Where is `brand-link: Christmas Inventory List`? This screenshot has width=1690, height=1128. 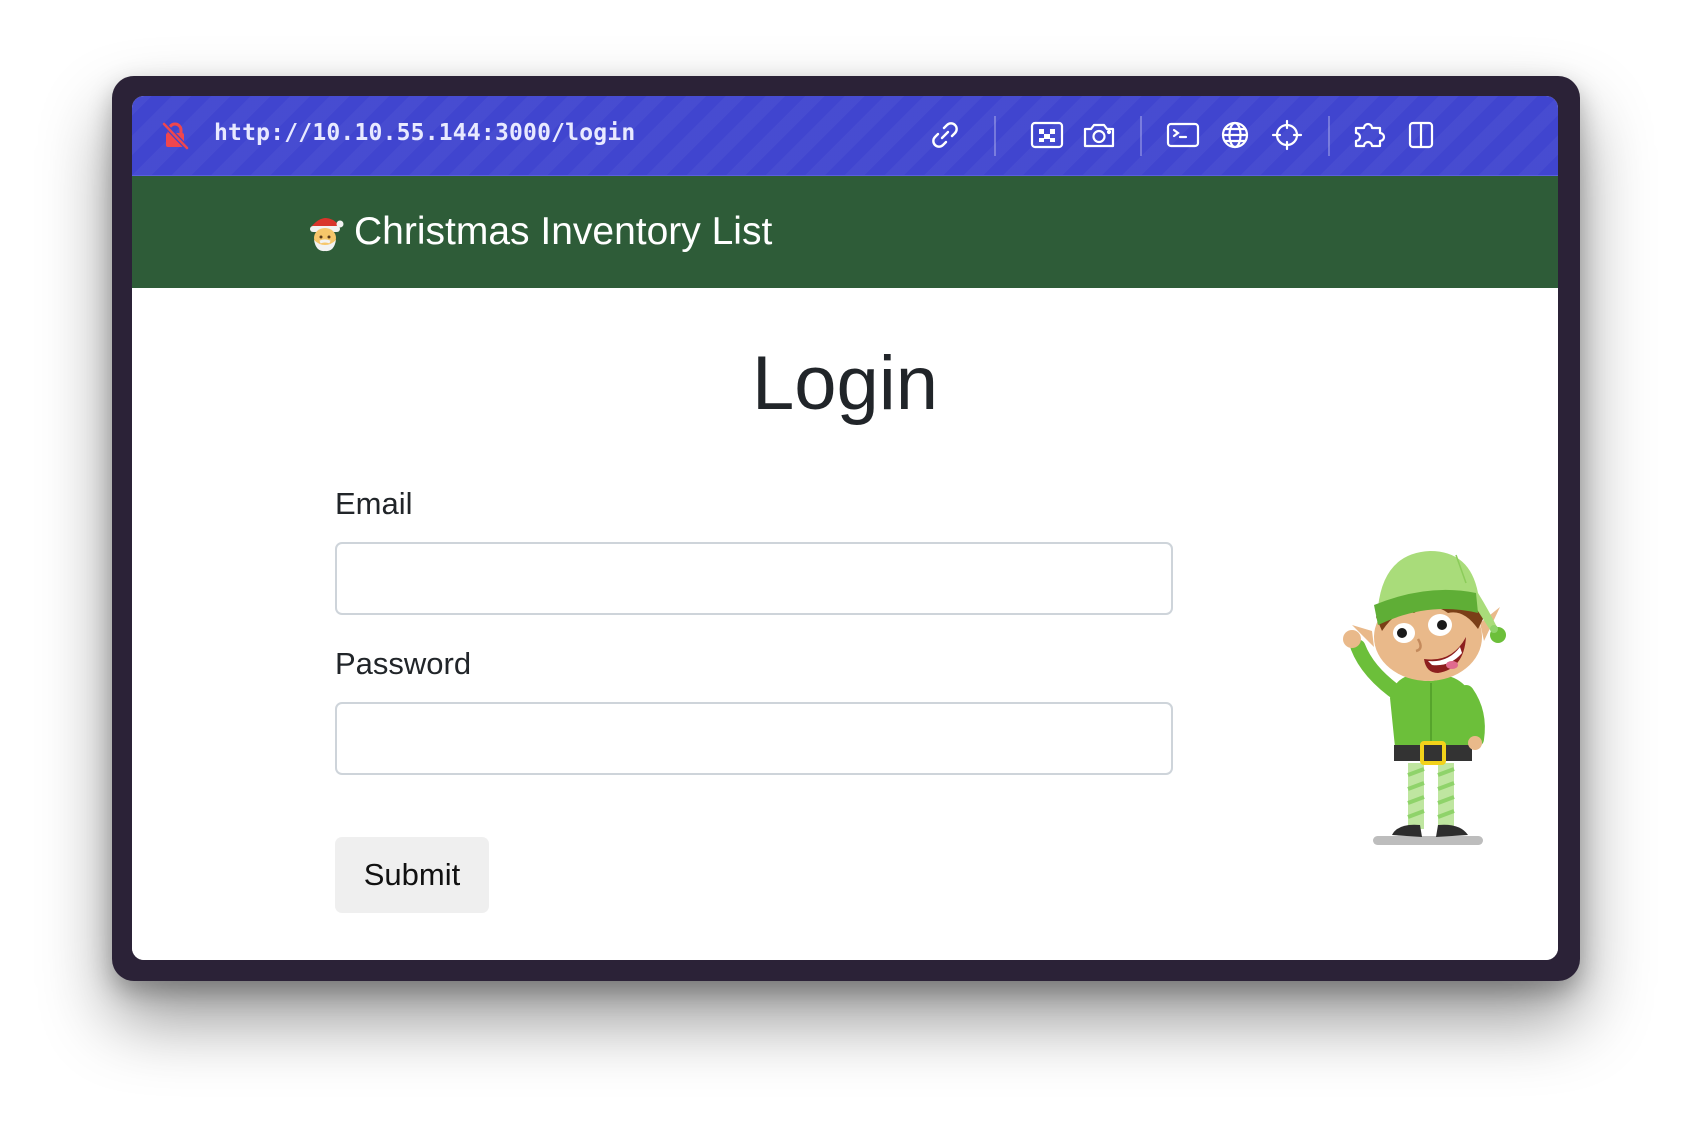
brand-link: Christmas Inventory List is located at coordinates (539, 232).